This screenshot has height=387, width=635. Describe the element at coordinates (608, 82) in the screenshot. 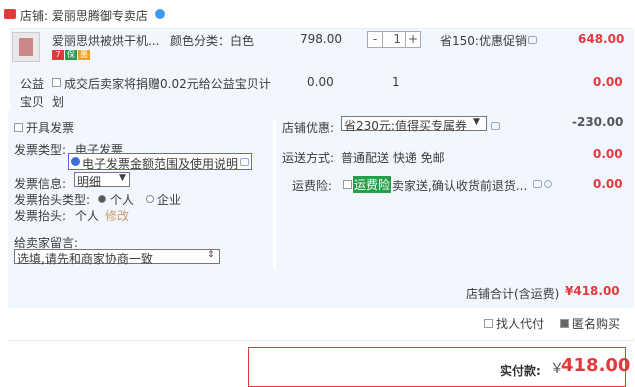

I see `charity-subtotal: 0.00` at that location.